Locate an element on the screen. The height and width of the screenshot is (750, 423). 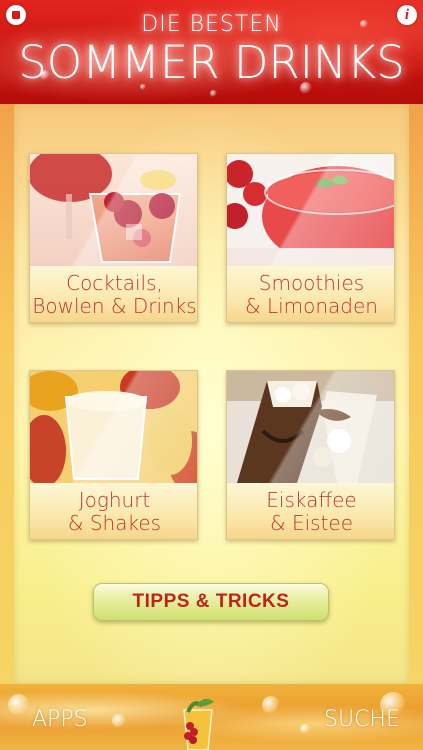
app-header: DIE BESTEN SOMMER DRINKS i is located at coordinates (211, 52).